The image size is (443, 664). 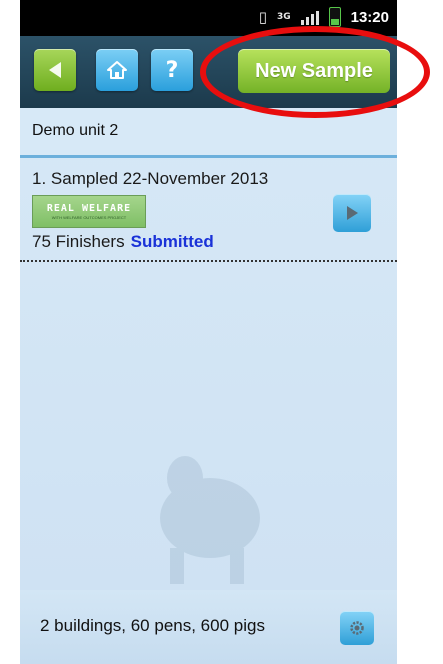 What do you see at coordinates (172, 241) in the screenshot?
I see `status-badge: Submitted` at bounding box center [172, 241].